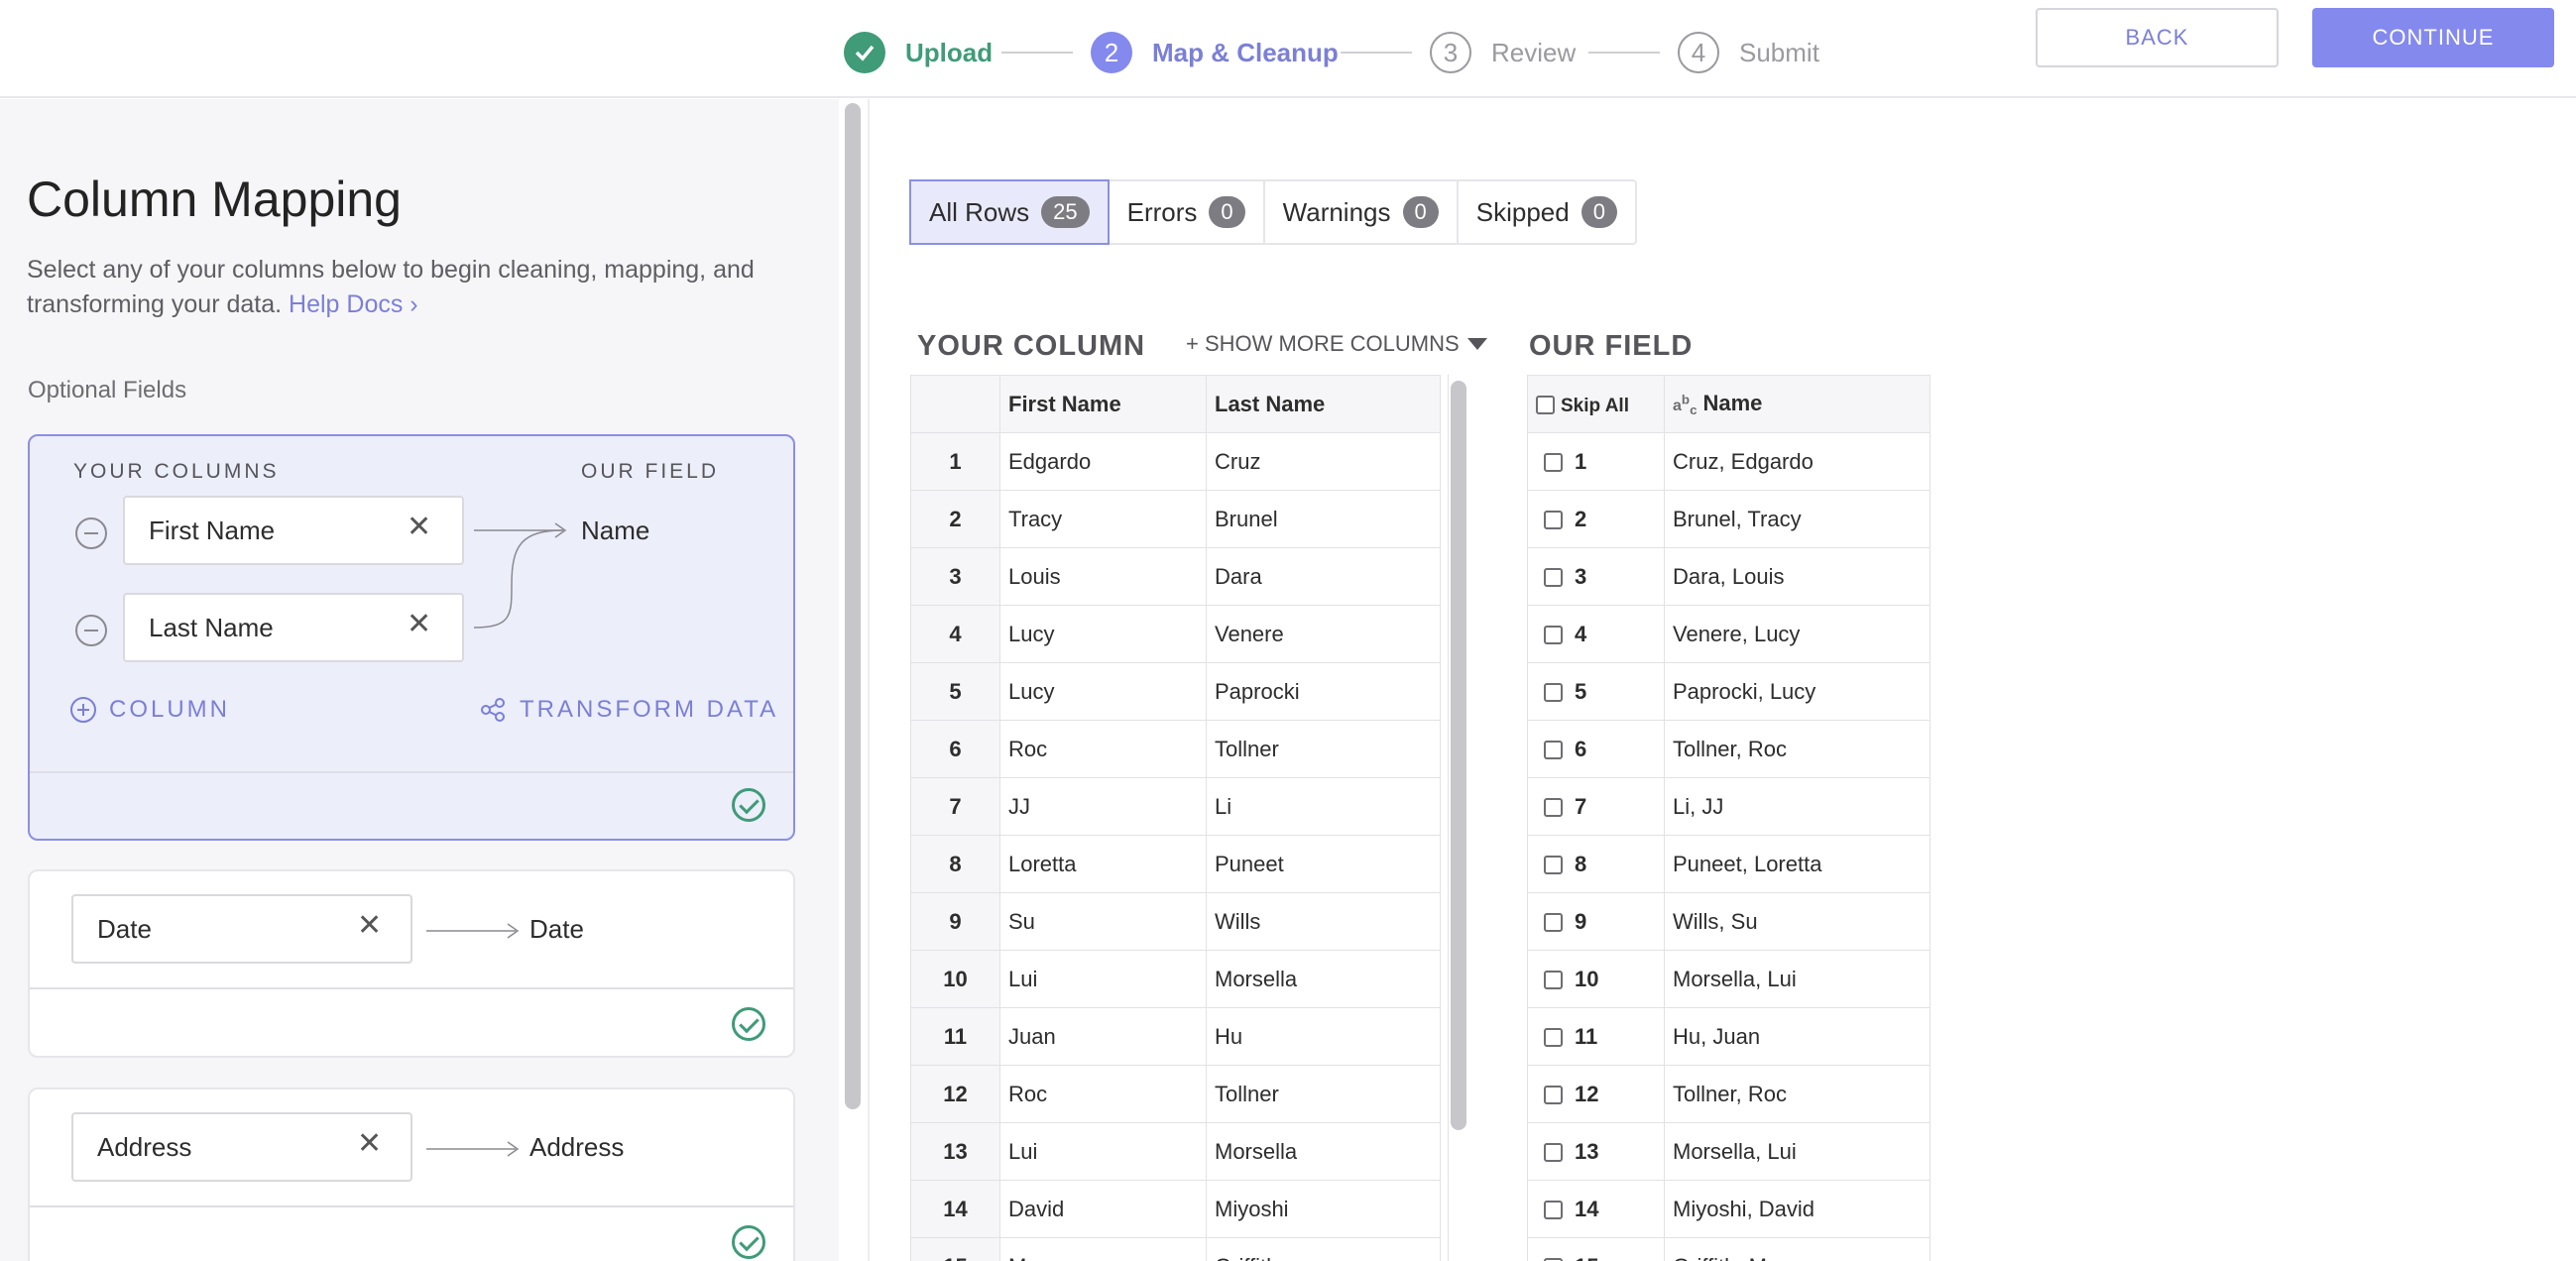 Image resolution: width=2576 pixels, height=1261 pixels. I want to click on last-name-cell: Venere, so click(1324, 634).